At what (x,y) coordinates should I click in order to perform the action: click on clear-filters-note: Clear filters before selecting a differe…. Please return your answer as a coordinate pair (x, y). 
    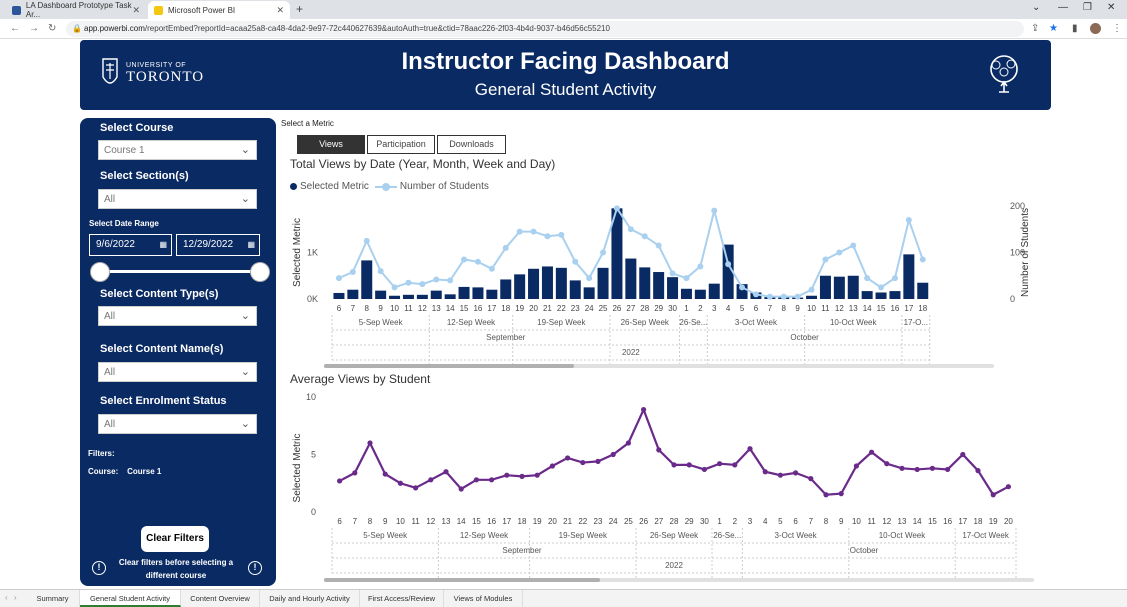
    Looking at the image, I should click on (176, 569).